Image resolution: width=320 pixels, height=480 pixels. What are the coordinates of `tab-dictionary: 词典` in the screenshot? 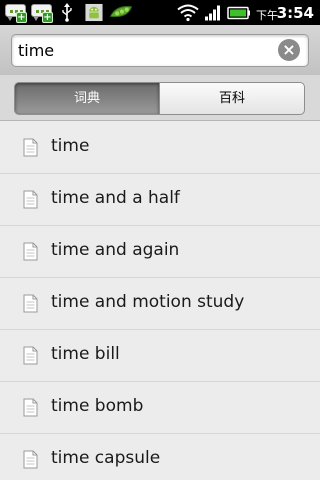 It's located at (87, 98).